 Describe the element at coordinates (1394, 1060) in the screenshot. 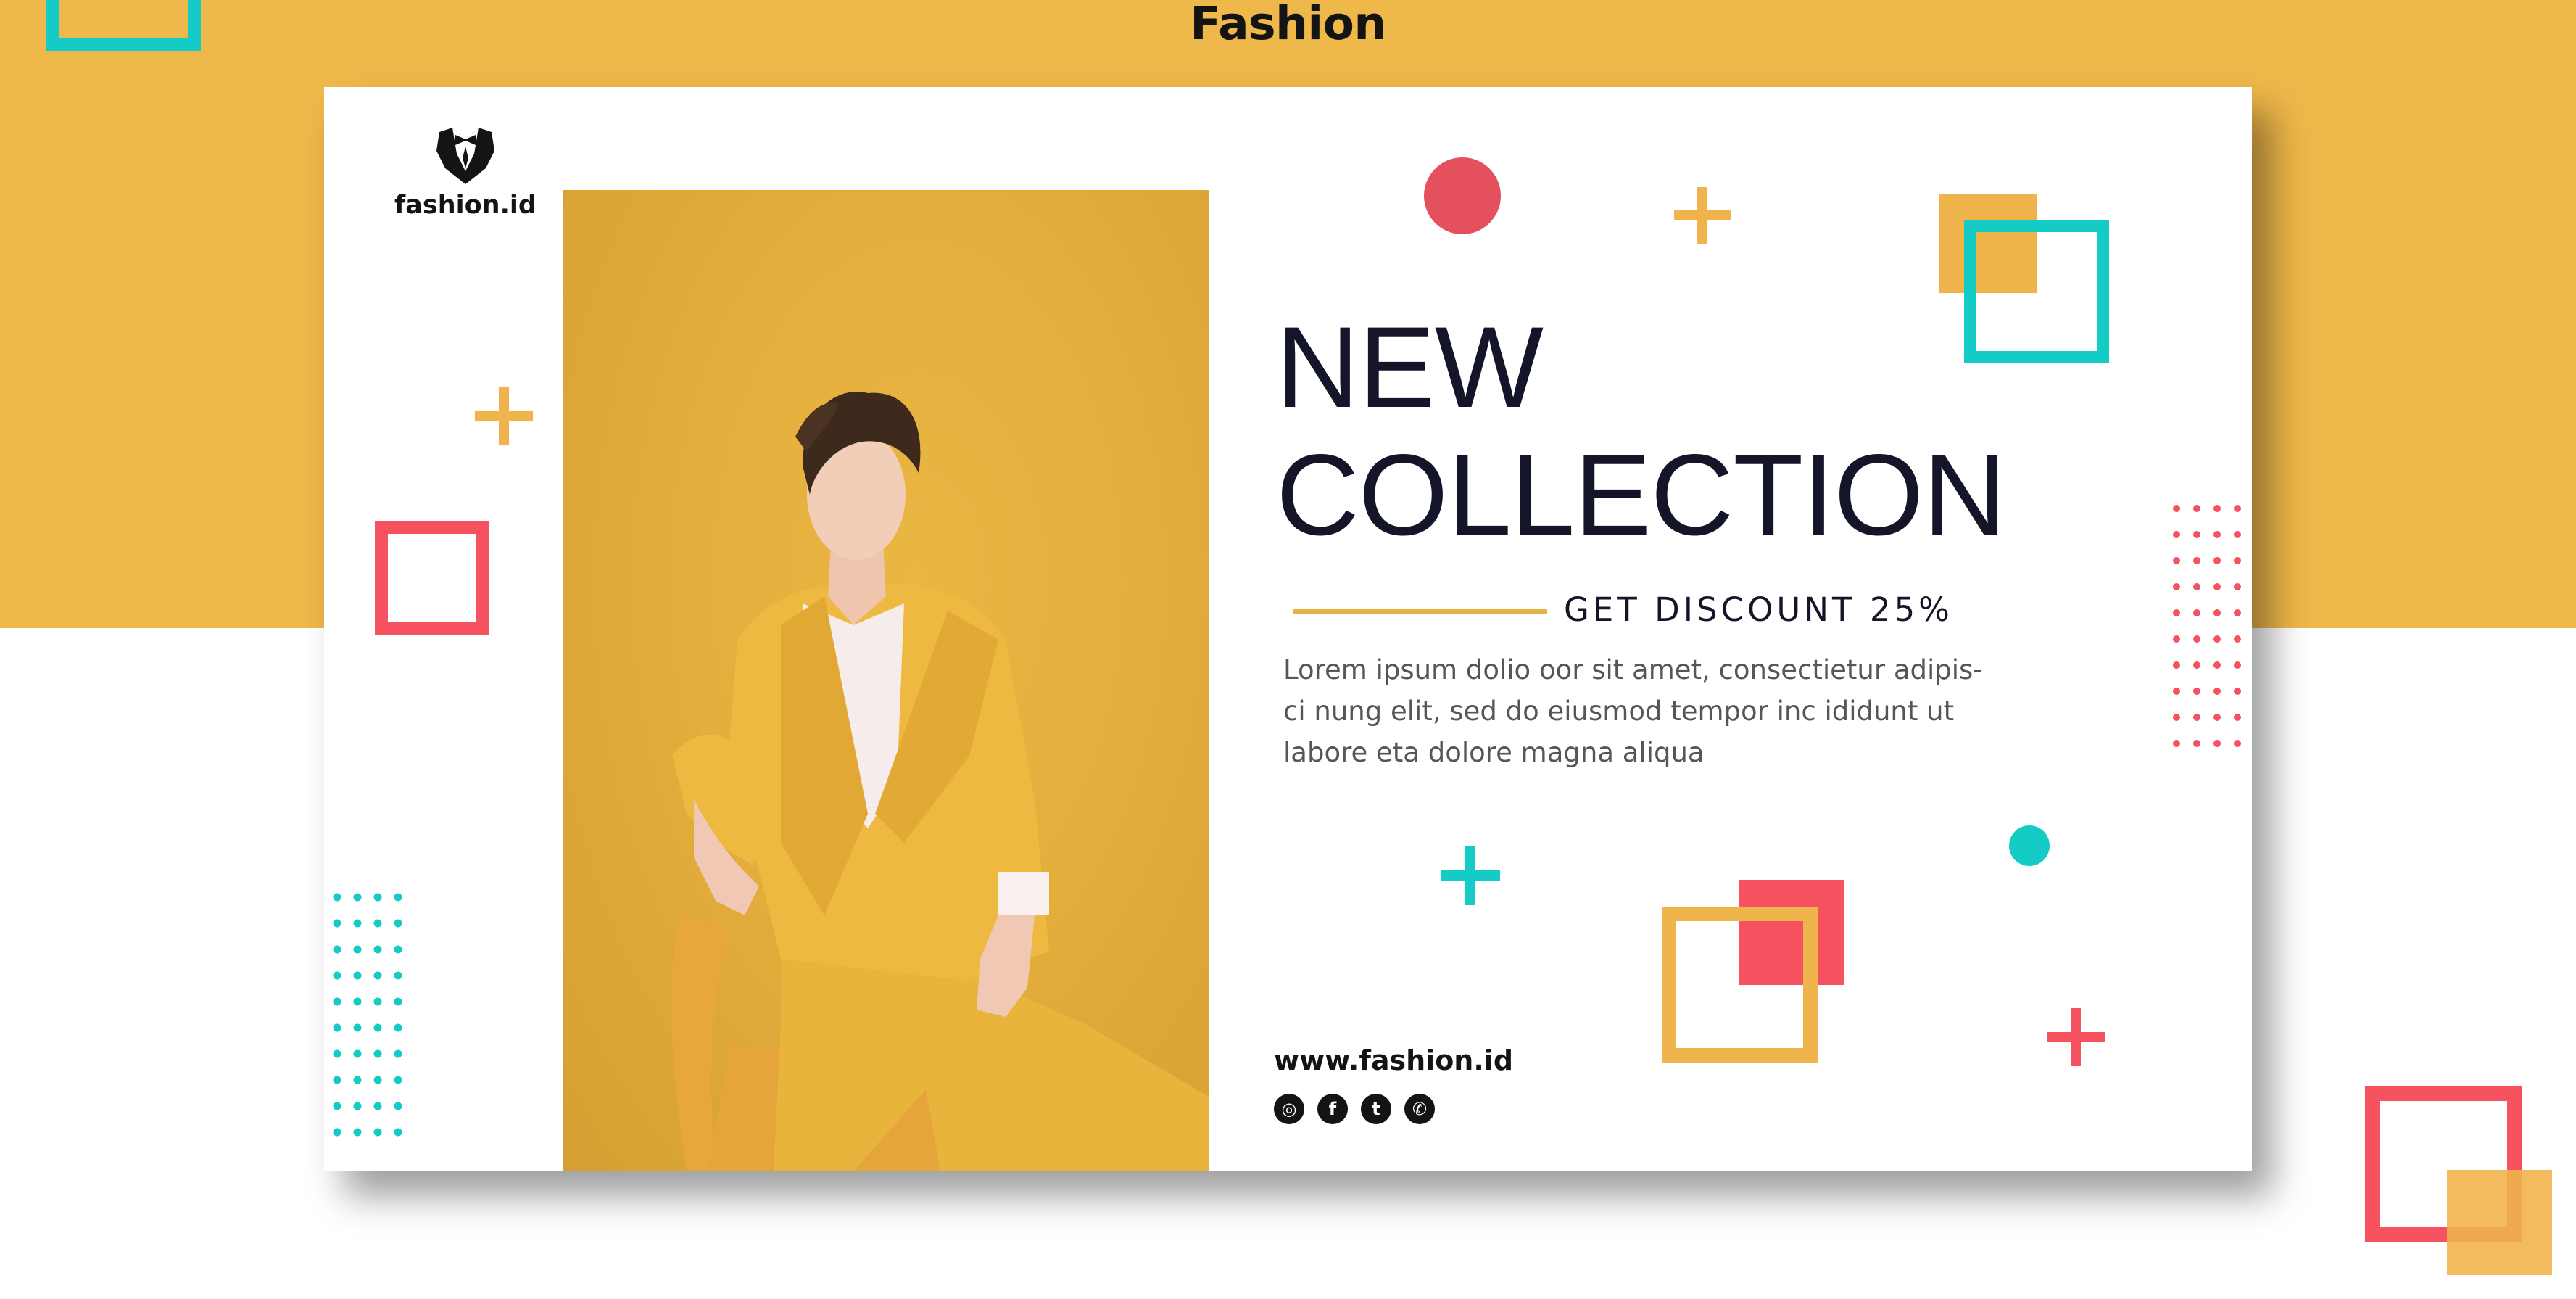

I see `website-link: www.fashion.id` at that location.